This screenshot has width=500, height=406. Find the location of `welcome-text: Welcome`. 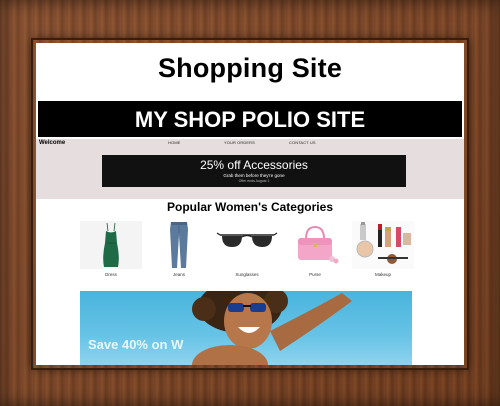

welcome-text: Welcome is located at coordinates (52, 143).